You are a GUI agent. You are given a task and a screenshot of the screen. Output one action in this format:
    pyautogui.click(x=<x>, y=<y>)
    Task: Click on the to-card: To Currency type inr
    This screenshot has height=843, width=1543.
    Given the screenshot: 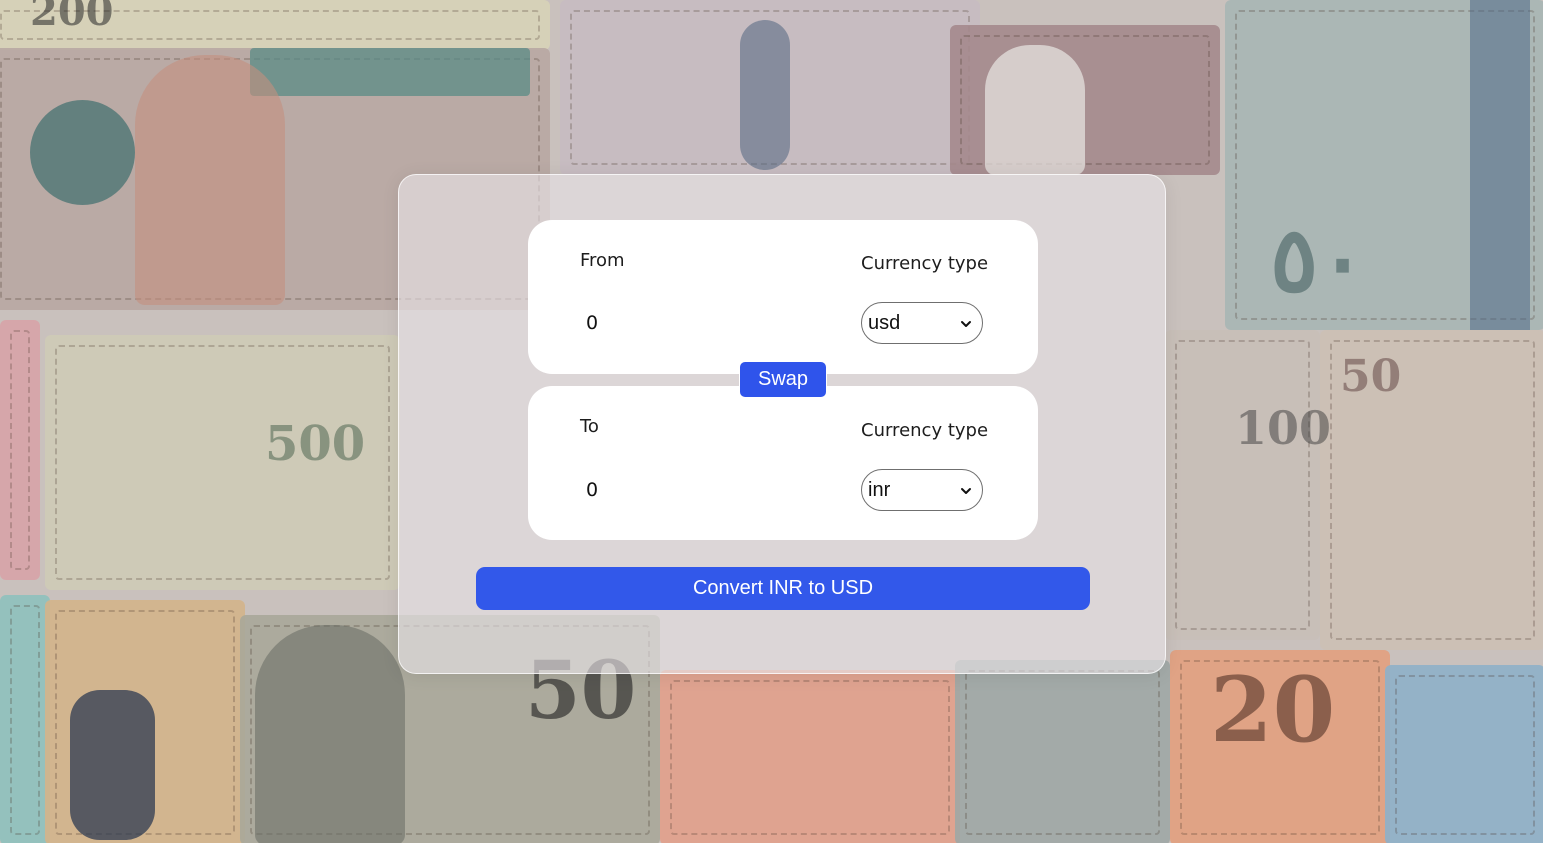 What is the action you would take?
    pyautogui.click(x=783, y=463)
    